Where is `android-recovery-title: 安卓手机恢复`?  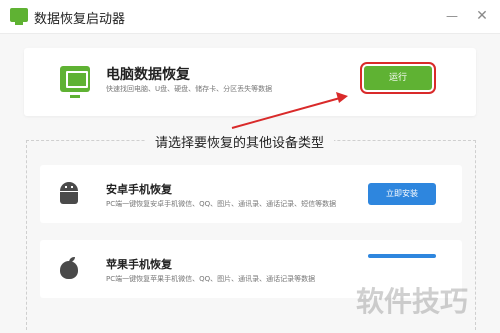 android-recovery-title: 安卓手机恢复 is located at coordinates (139, 189).